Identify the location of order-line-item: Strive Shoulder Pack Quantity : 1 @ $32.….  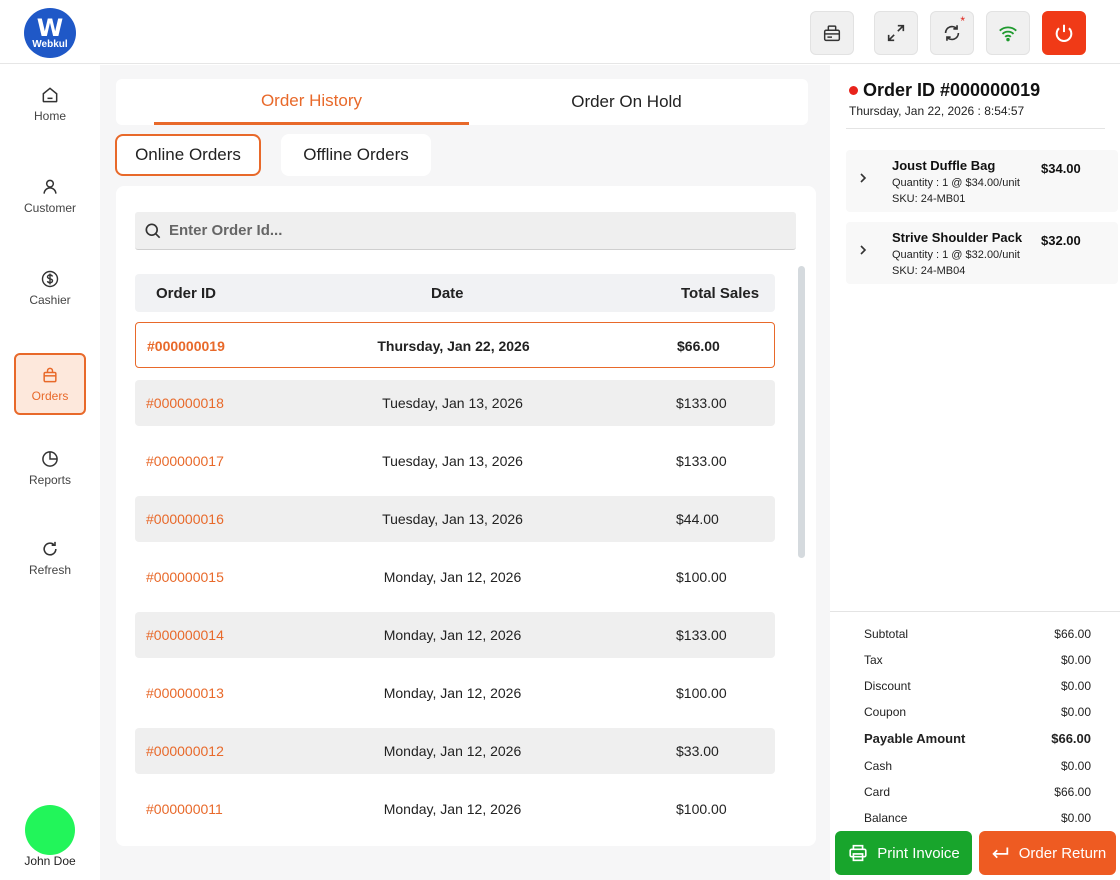
(982, 253).